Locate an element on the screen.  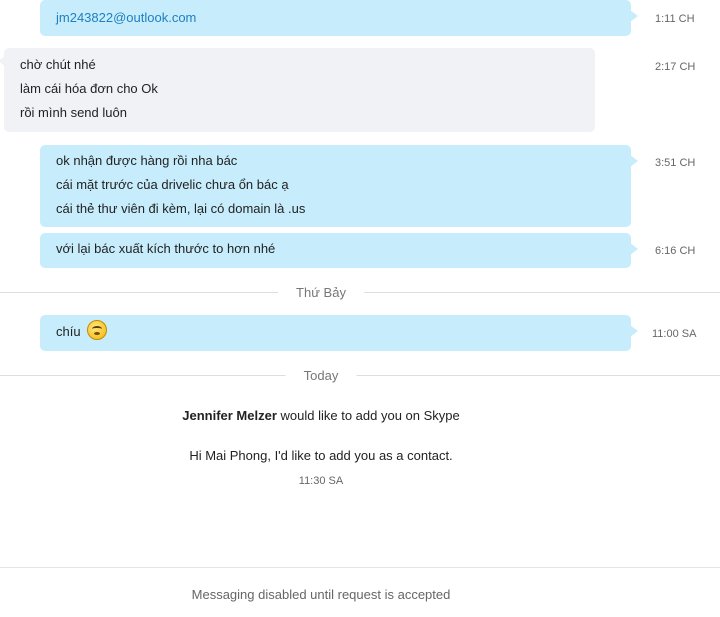
day-divider-today: Today is located at coordinates (321, 375).